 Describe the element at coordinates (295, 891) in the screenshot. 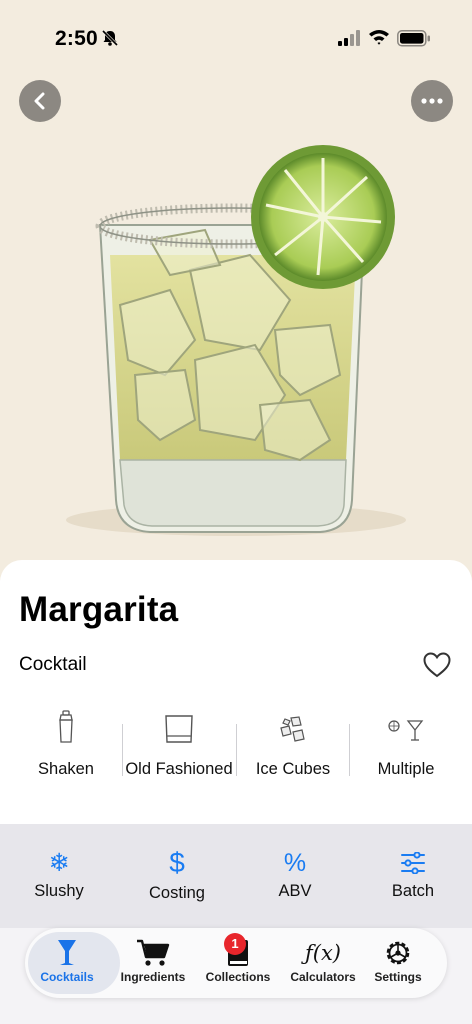

I see `tool-label: ABV` at that location.